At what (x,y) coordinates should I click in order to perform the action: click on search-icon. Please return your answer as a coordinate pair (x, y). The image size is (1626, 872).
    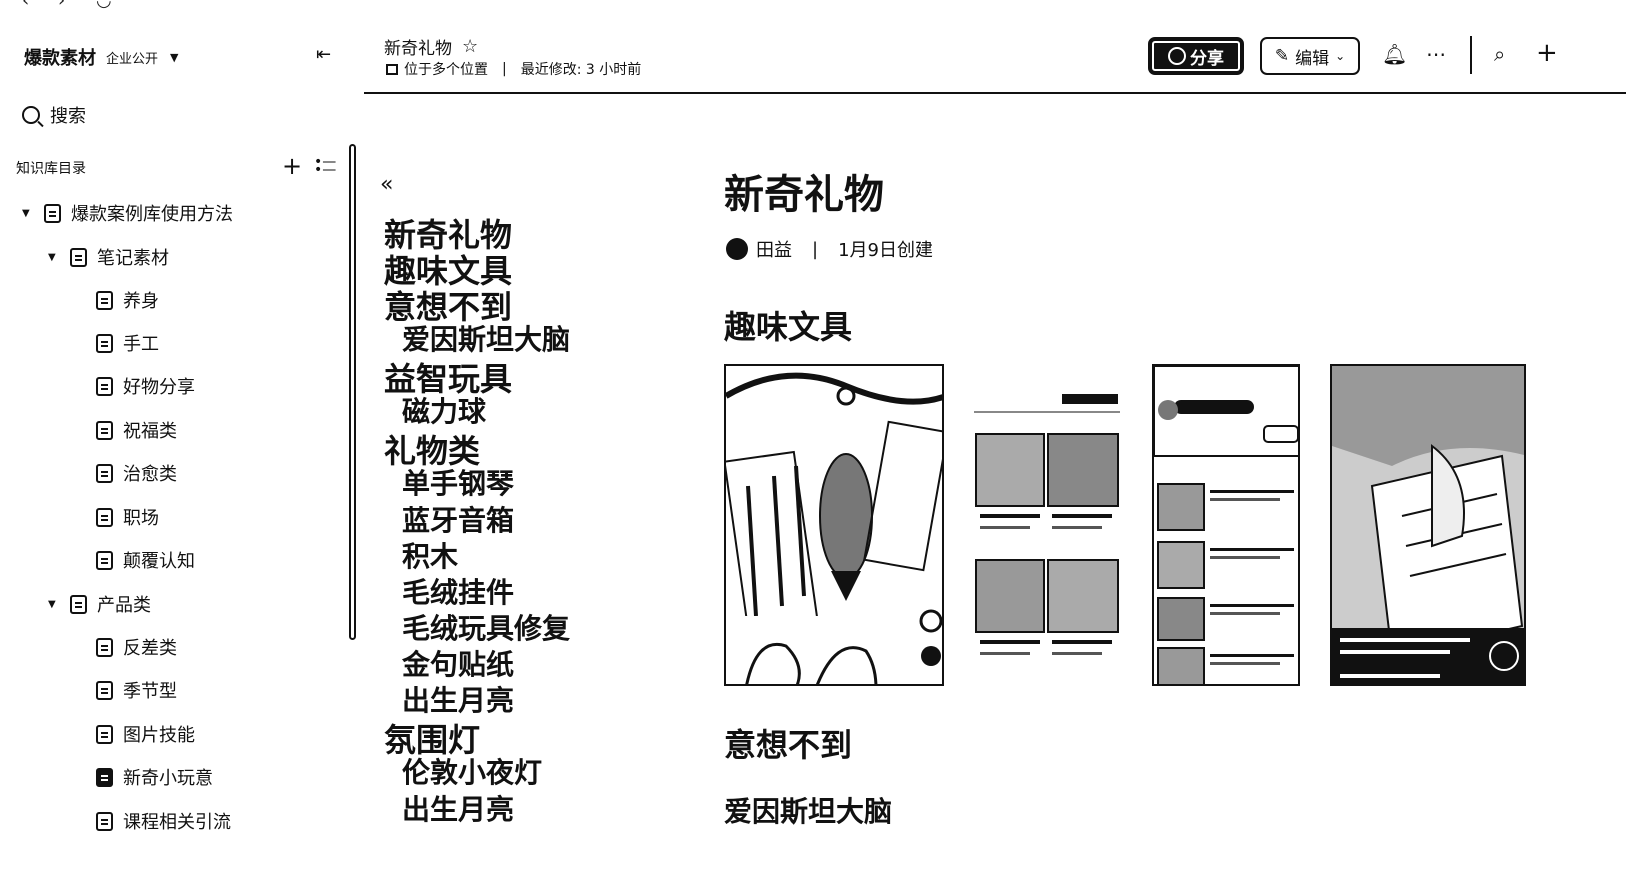
    Looking at the image, I should click on (31, 115).